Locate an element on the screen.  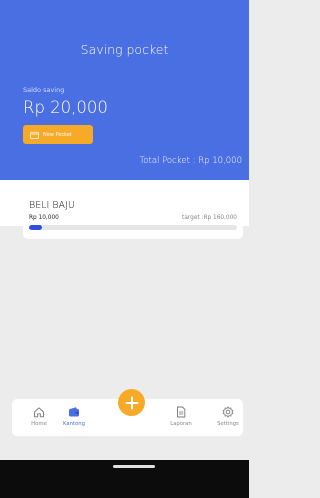
pocket-progress-fill is located at coordinates (35, 227).